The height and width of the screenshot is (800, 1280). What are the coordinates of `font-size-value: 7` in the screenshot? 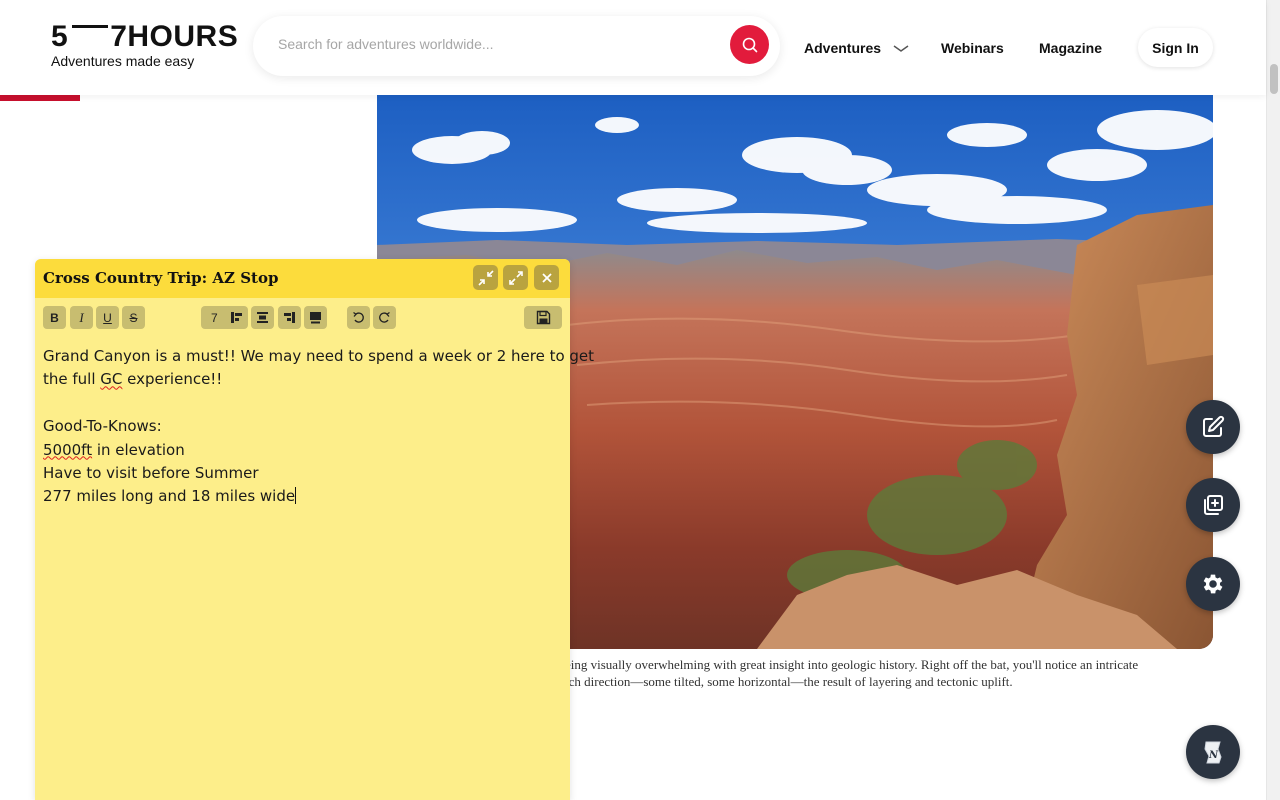 It's located at (214, 317).